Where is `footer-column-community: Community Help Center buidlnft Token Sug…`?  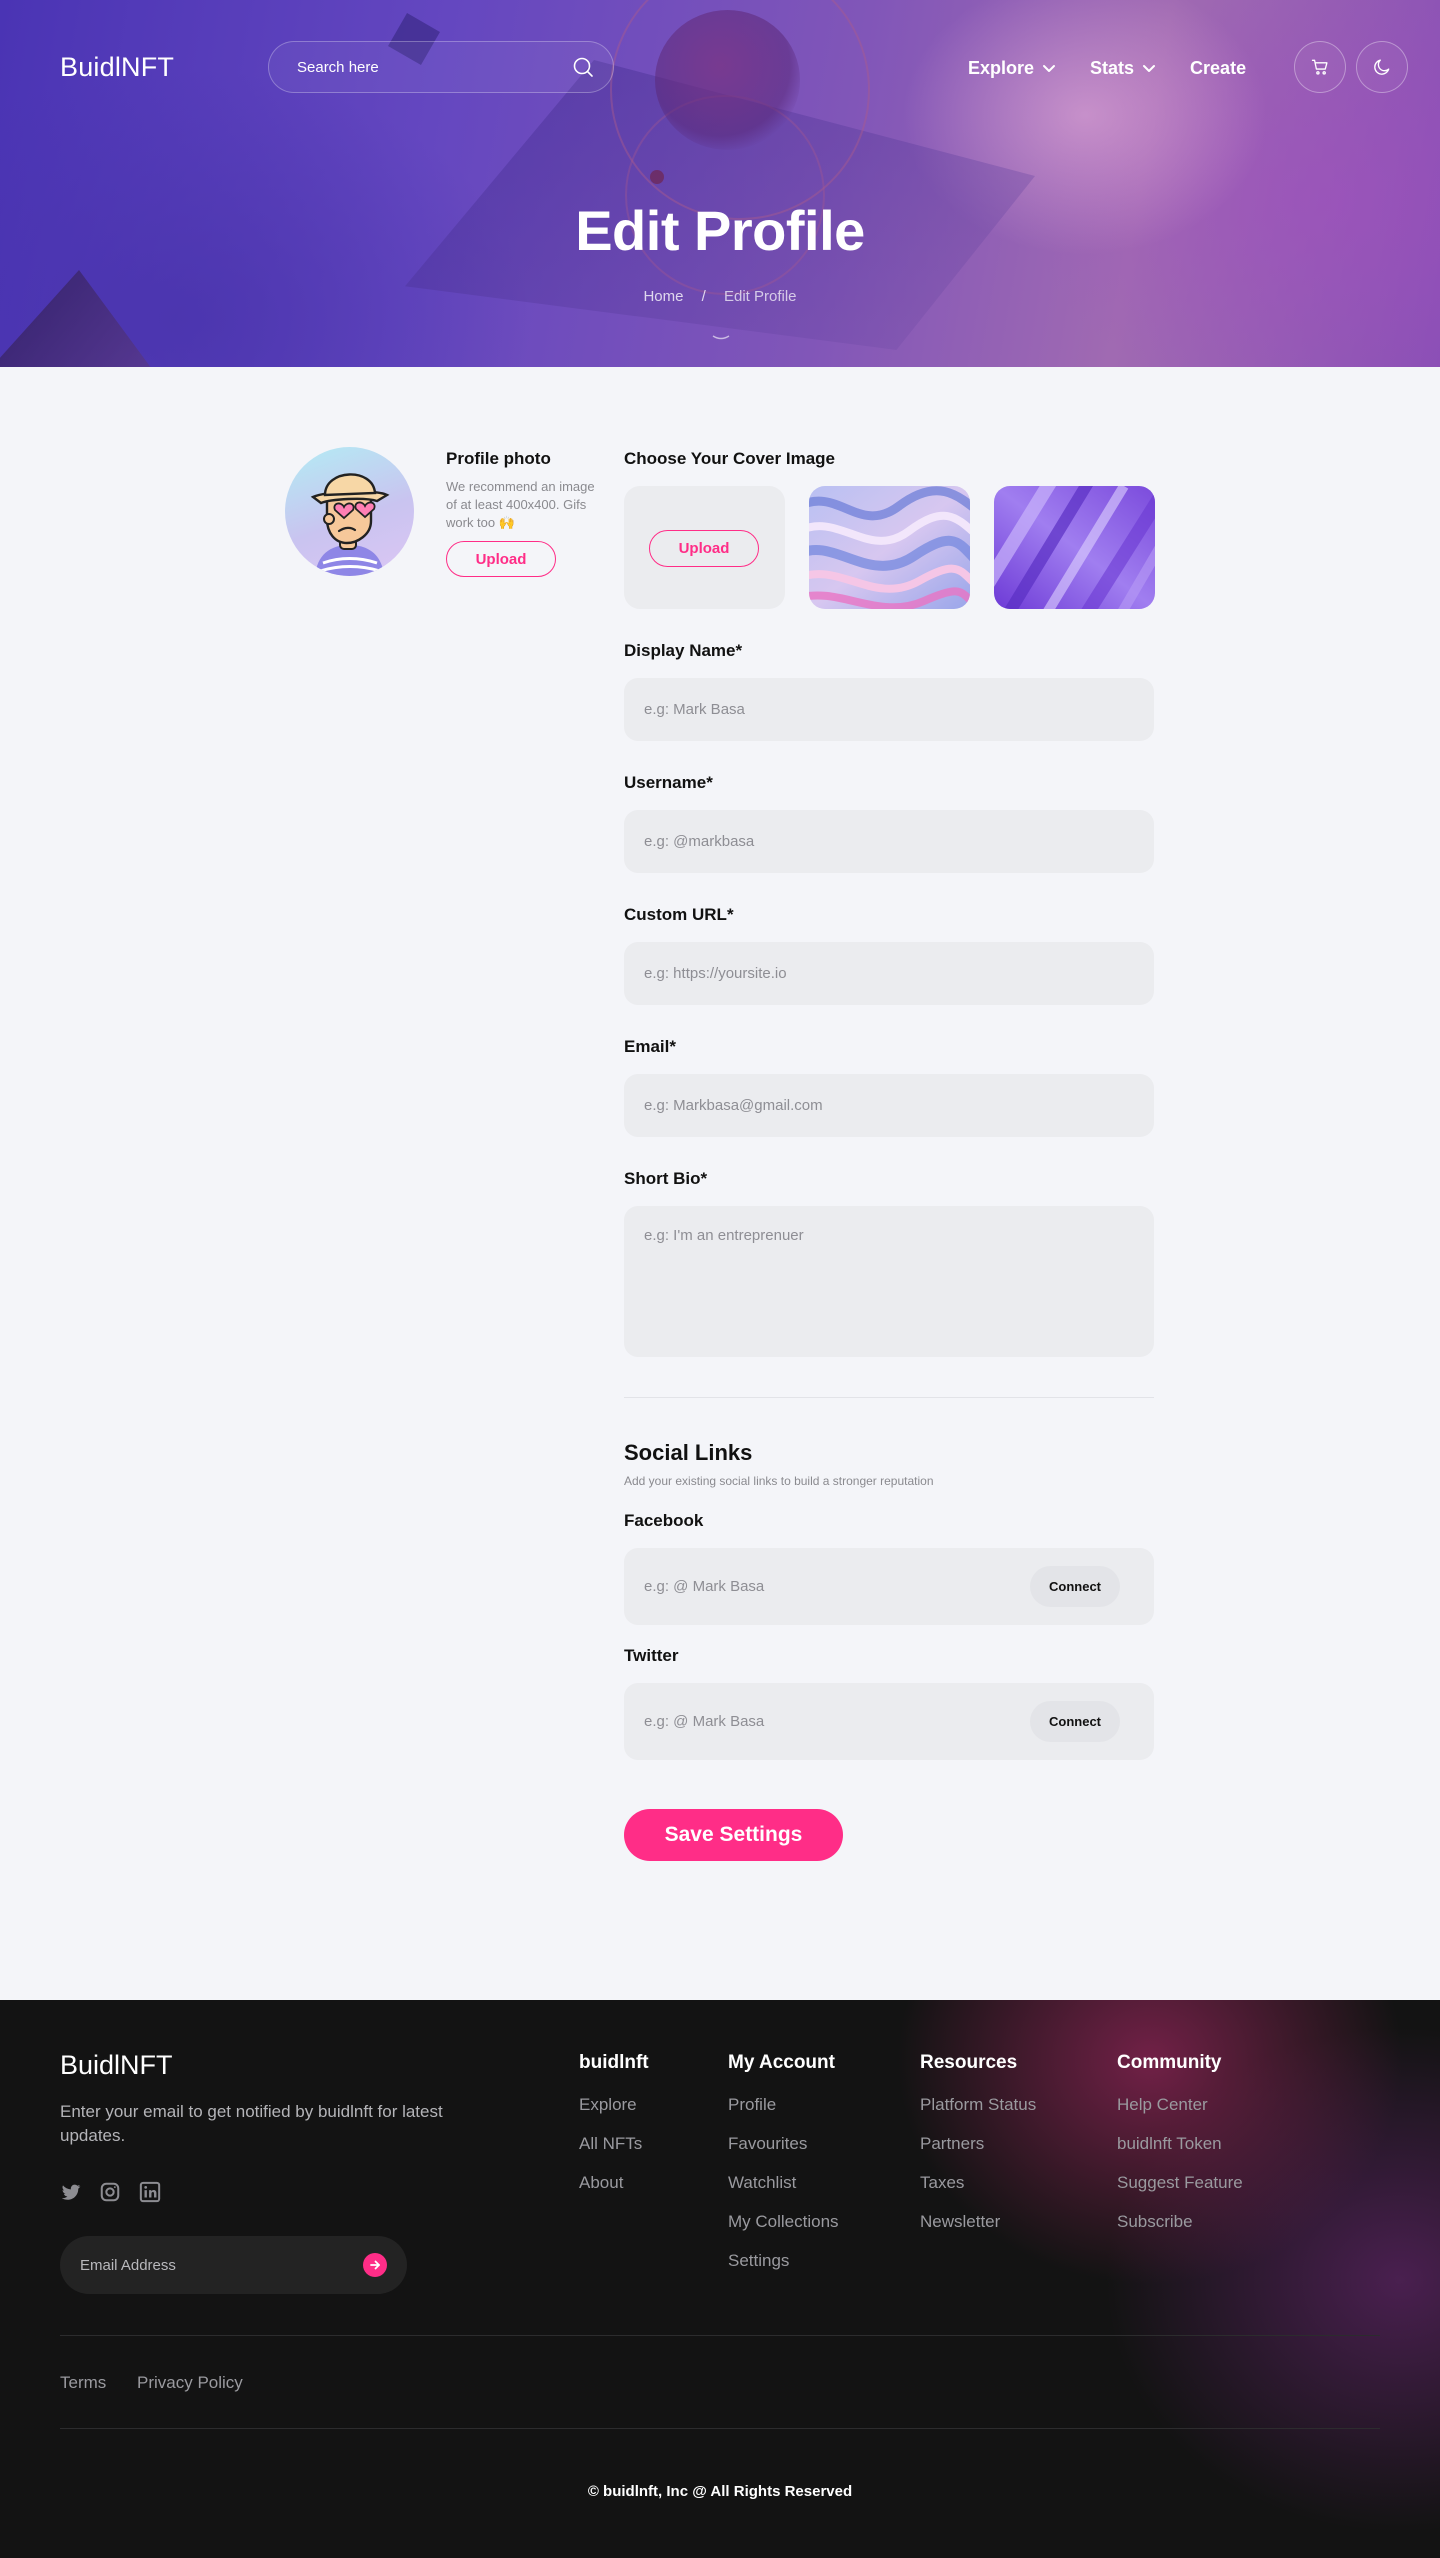 footer-column-community: Community Help Center buidlnft Token Sug… is located at coordinates (1180, 2151).